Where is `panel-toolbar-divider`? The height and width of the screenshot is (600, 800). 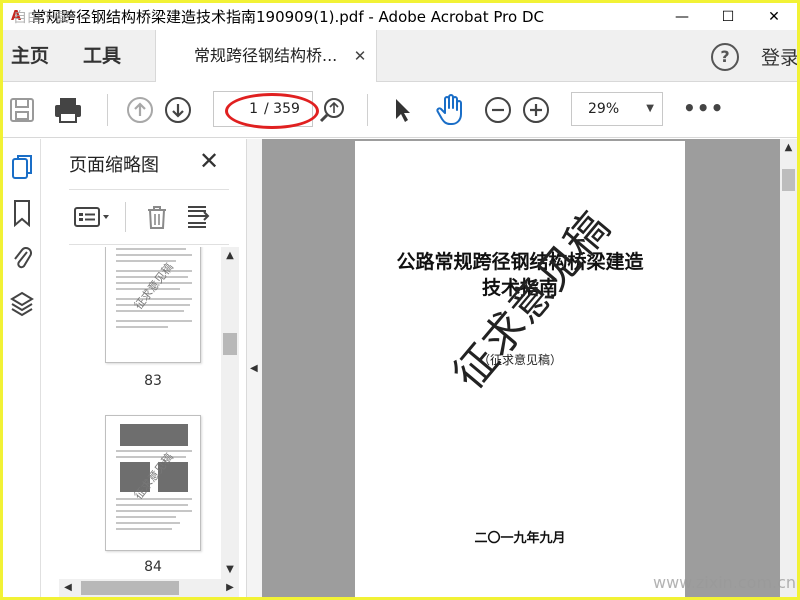 panel-toolbar-divider is located at coordinates (125, 217).